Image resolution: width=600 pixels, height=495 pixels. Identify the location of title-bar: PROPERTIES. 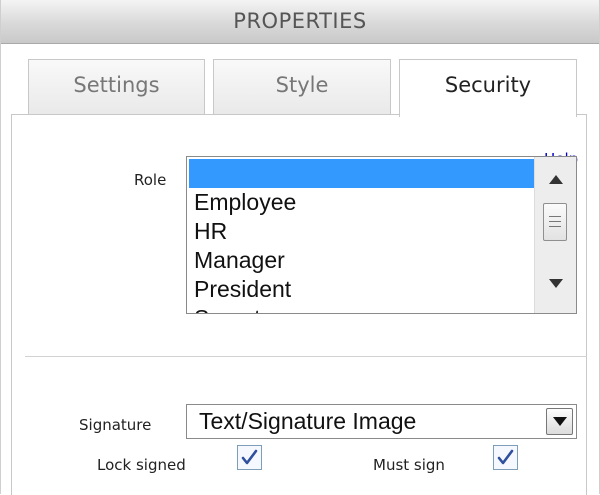
(300, 22).